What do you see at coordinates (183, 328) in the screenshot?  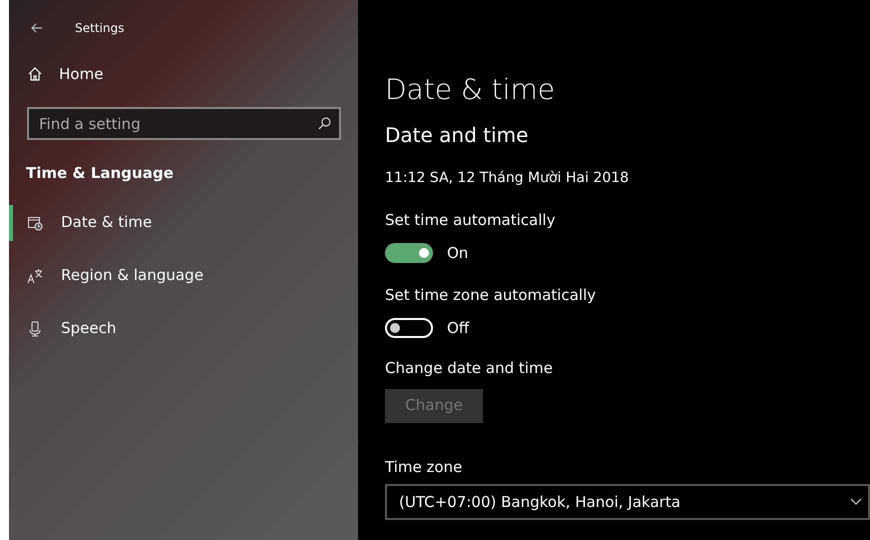 I see `nav-item: Speech` at bounding box center [183, 328].